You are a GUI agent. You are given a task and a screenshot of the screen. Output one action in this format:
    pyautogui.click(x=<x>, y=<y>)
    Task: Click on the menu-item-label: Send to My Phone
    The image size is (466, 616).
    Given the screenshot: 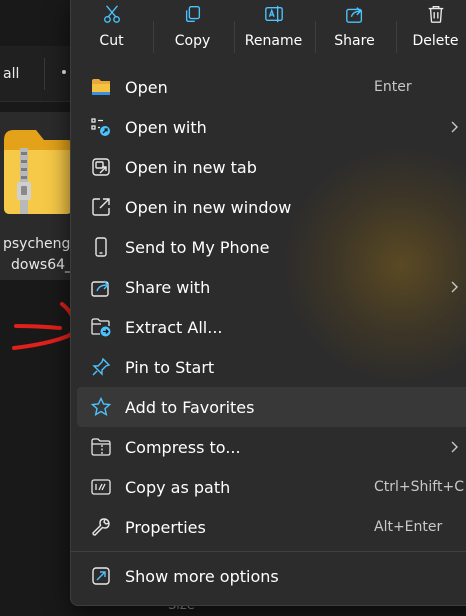 What is the action you would take?
    pyautogui.click(x=197, y=247)
    